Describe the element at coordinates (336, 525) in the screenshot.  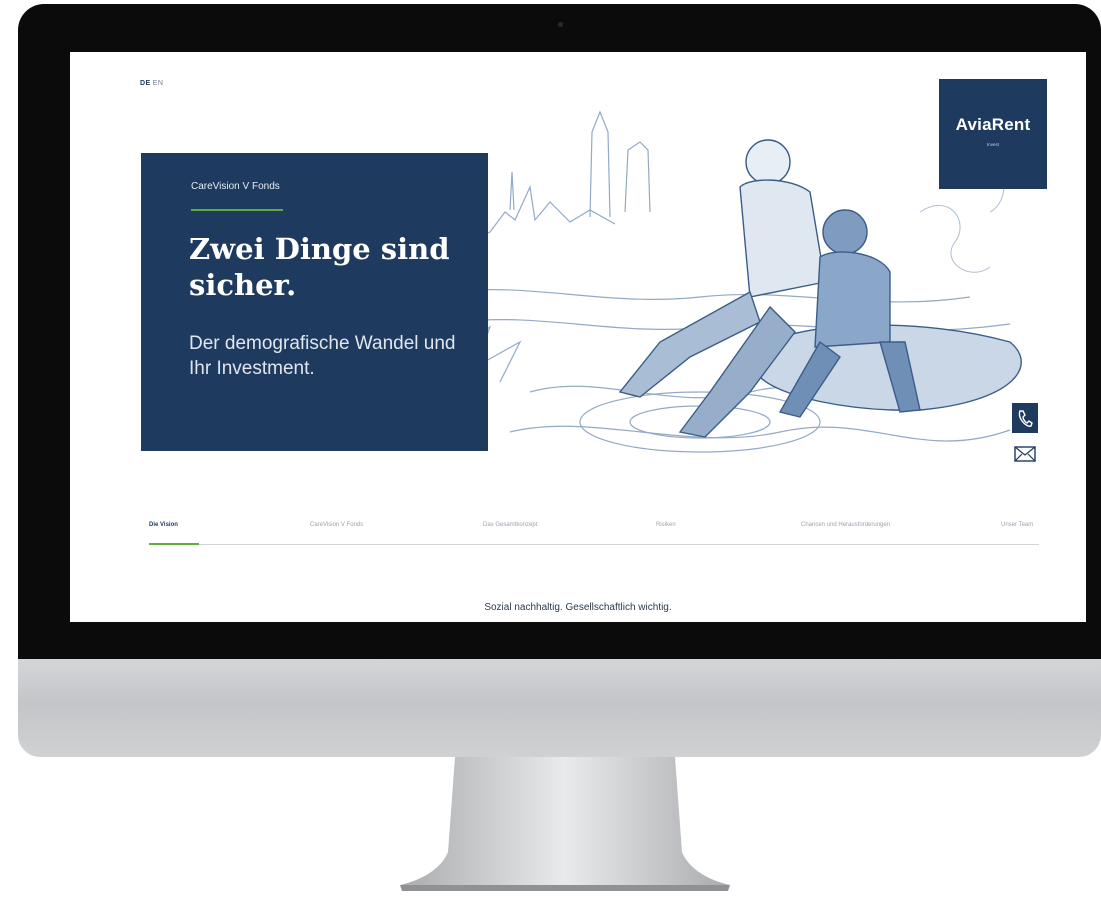
I see `nav-item-carevision: CareVision V Fonds` at that location.